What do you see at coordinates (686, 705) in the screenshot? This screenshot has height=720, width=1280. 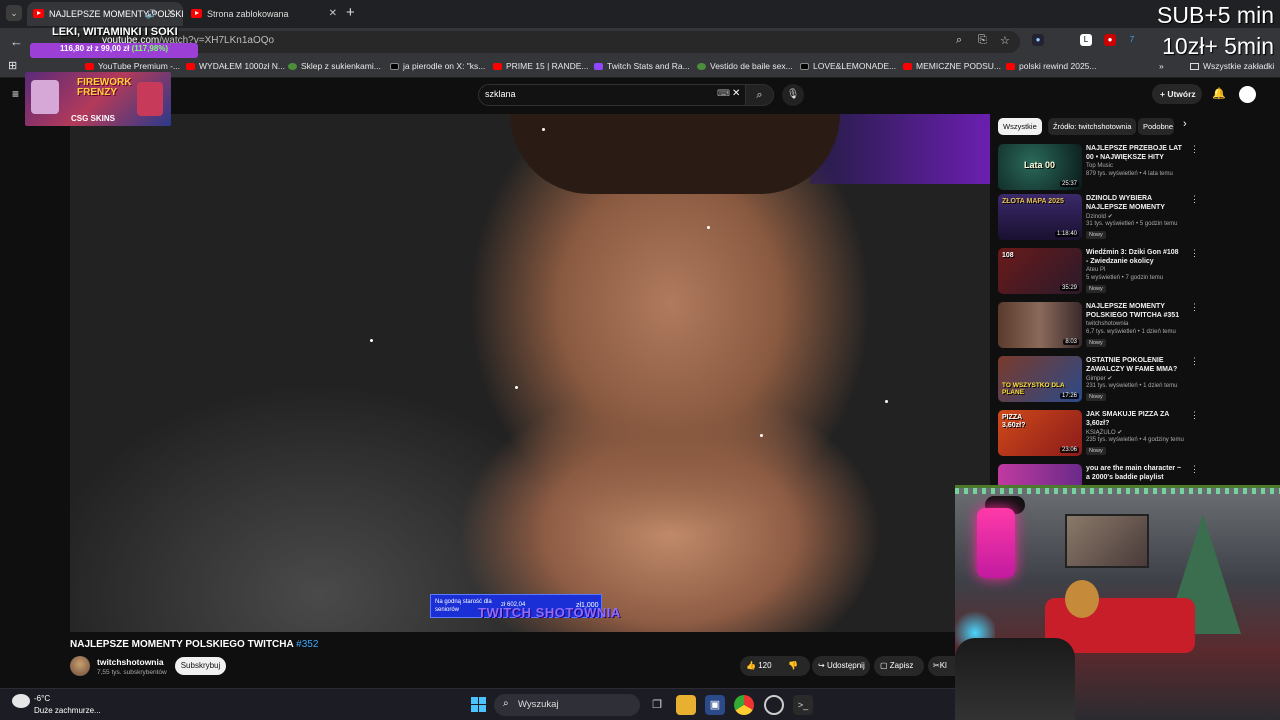 I see `file-explorer-icon` at bounding box center [686, 705].